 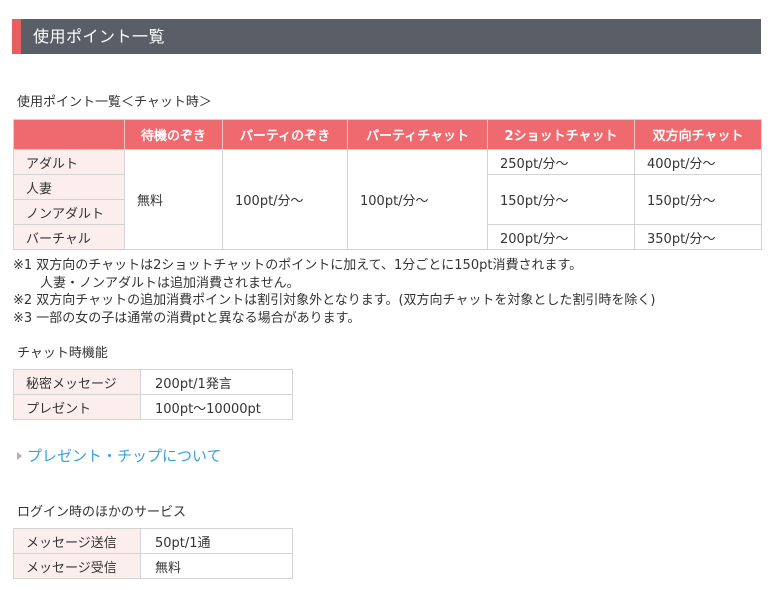 I want to click on login-services-table: メッセージ送信 50pt/1通 メッセージ受信 無料, so click(x=153, y=553).